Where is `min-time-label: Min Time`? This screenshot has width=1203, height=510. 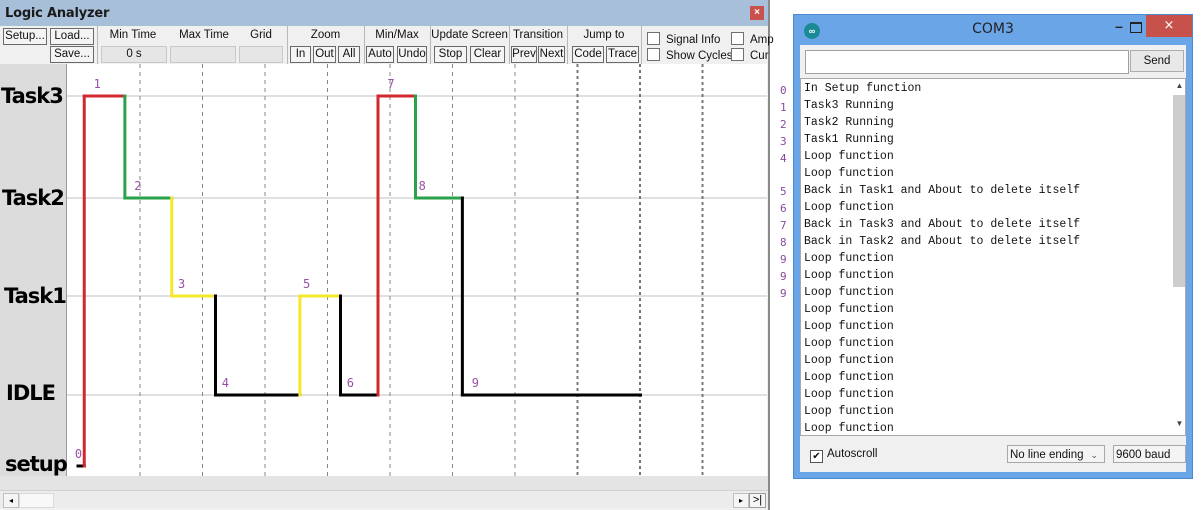 min-time-label: Min Time is located at coordinates (133, 35).